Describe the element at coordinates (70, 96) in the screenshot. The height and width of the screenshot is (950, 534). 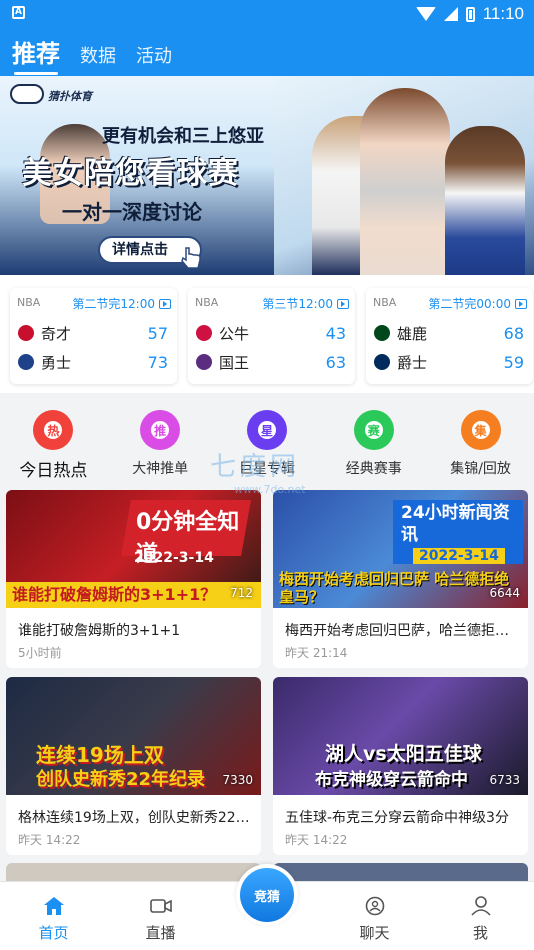
I see `banner-brand: 猜扑体育` at that location.